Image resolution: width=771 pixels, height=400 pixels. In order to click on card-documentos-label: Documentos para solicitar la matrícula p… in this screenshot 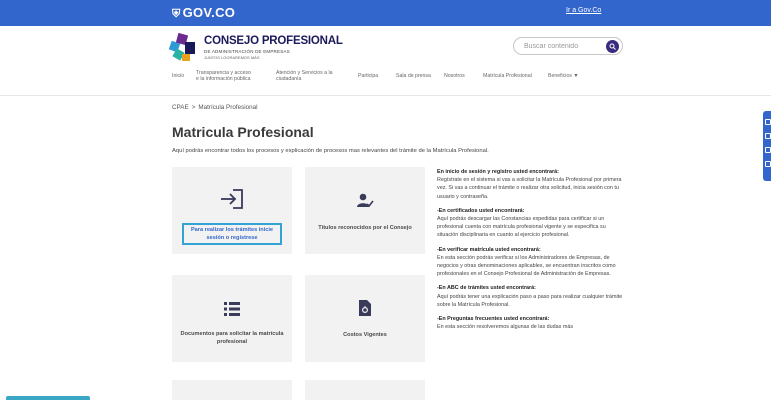, I will do `click(232, 338)`.